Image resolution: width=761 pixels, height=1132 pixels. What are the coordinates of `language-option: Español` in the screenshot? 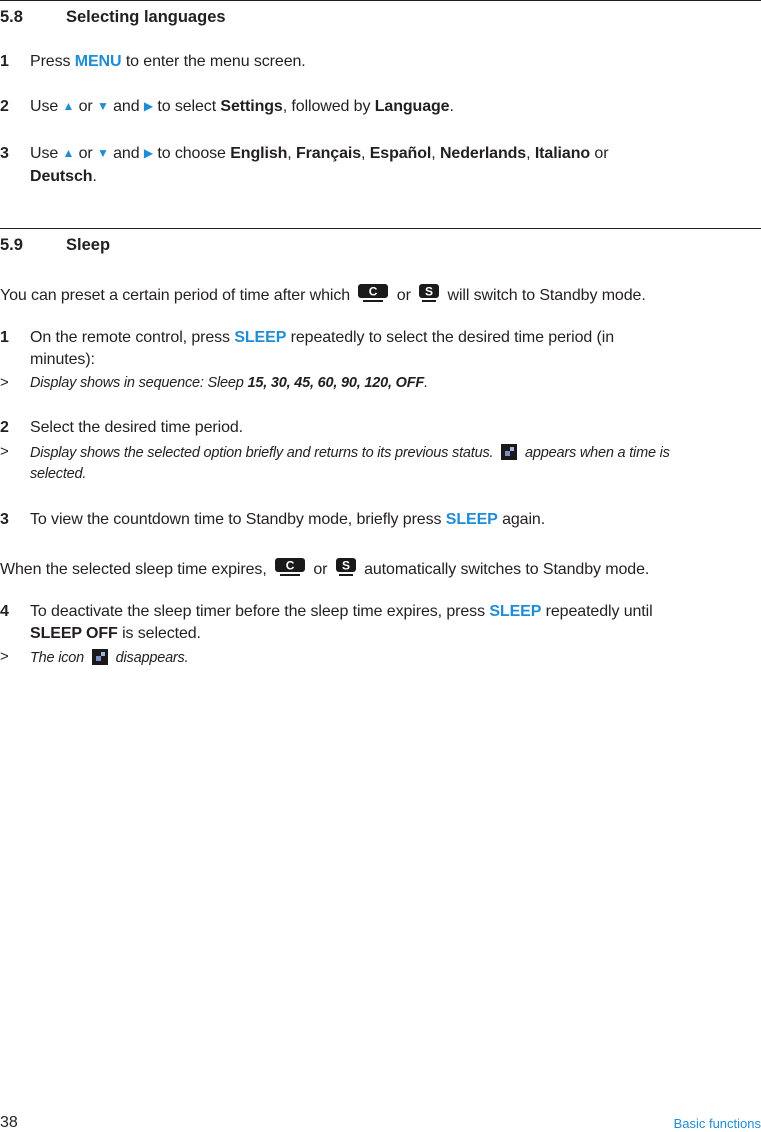 It's located at (400, 153).